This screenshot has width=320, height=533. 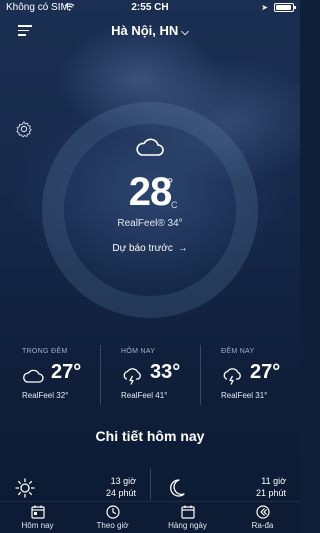 What do you see at coordinates (262, 525) in the screenshot?
I see `tab-label: Ra-đa` at bounding box center [262, 525].